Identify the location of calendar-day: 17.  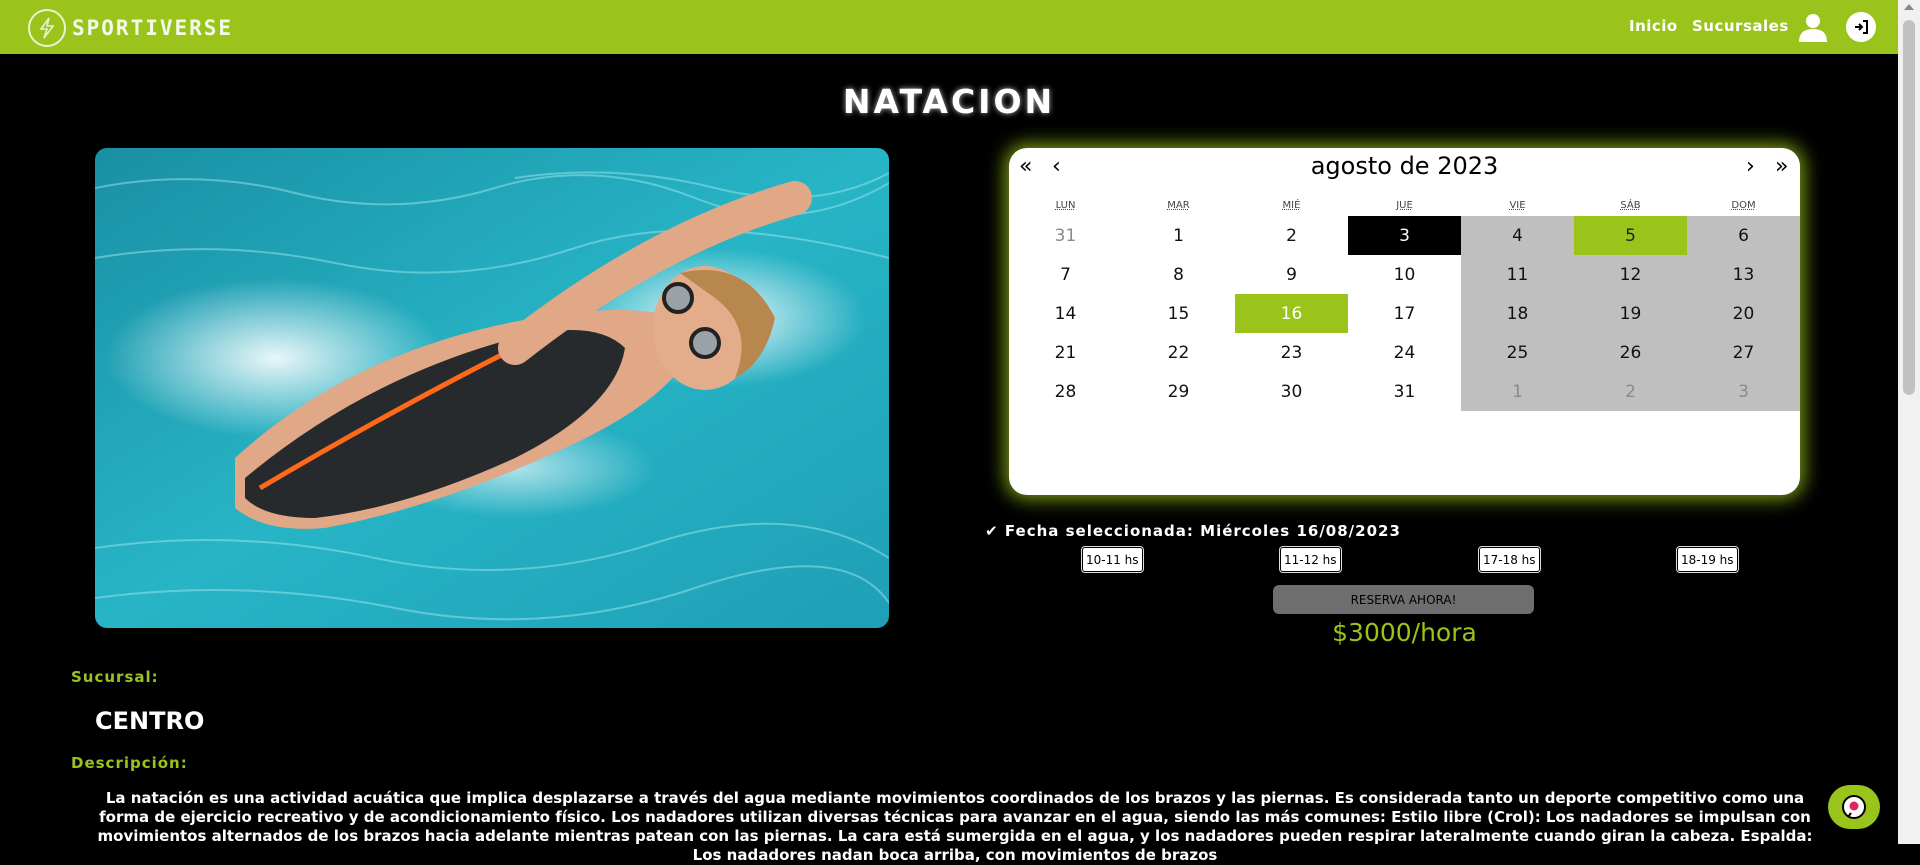
(1404, 313).